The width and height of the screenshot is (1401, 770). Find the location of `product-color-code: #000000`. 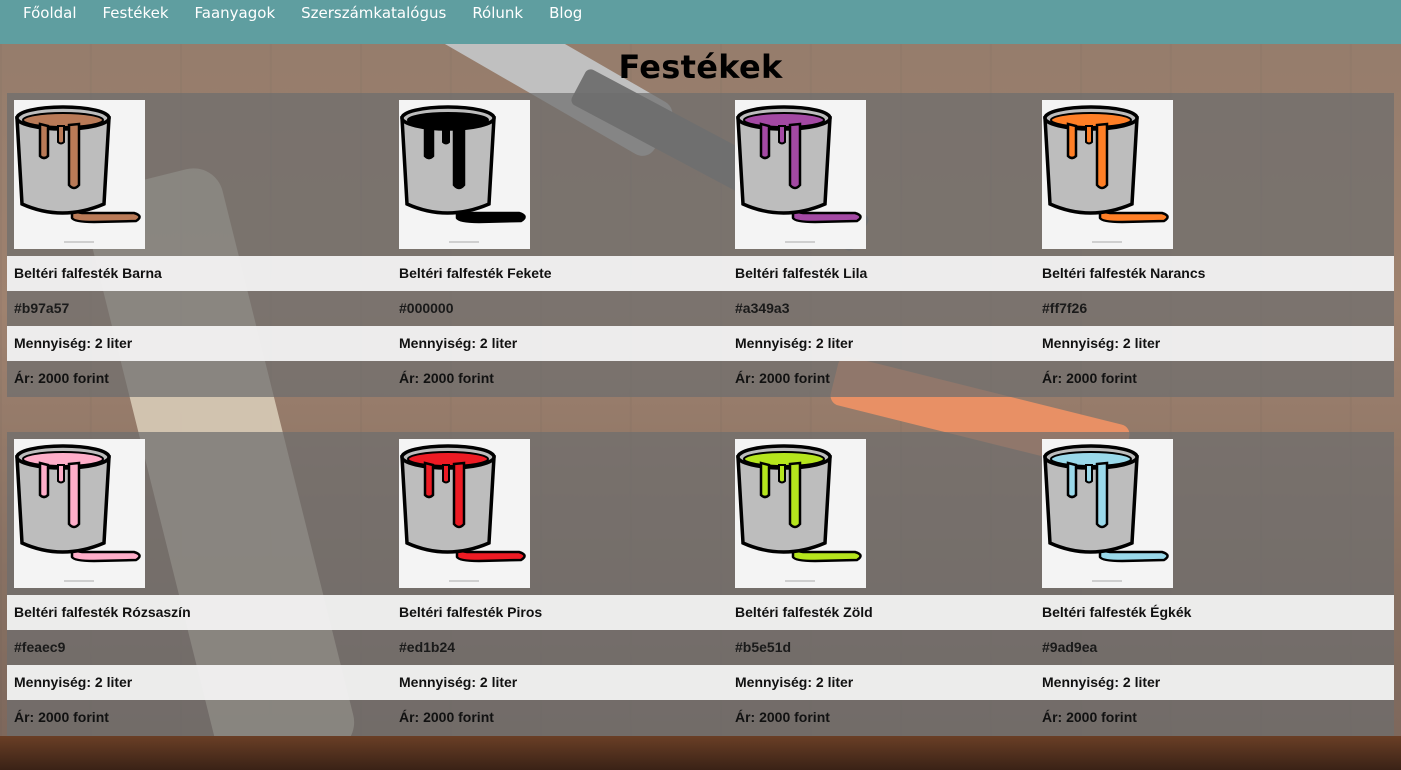

product-color-code: #000000 is located at coordinates (426, 308).